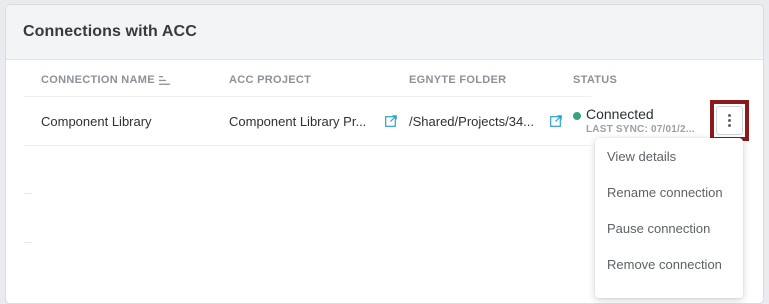 The height and width of the screenshot is (304, 769). I want to click on status-indicator-dot, so click(577, 116).